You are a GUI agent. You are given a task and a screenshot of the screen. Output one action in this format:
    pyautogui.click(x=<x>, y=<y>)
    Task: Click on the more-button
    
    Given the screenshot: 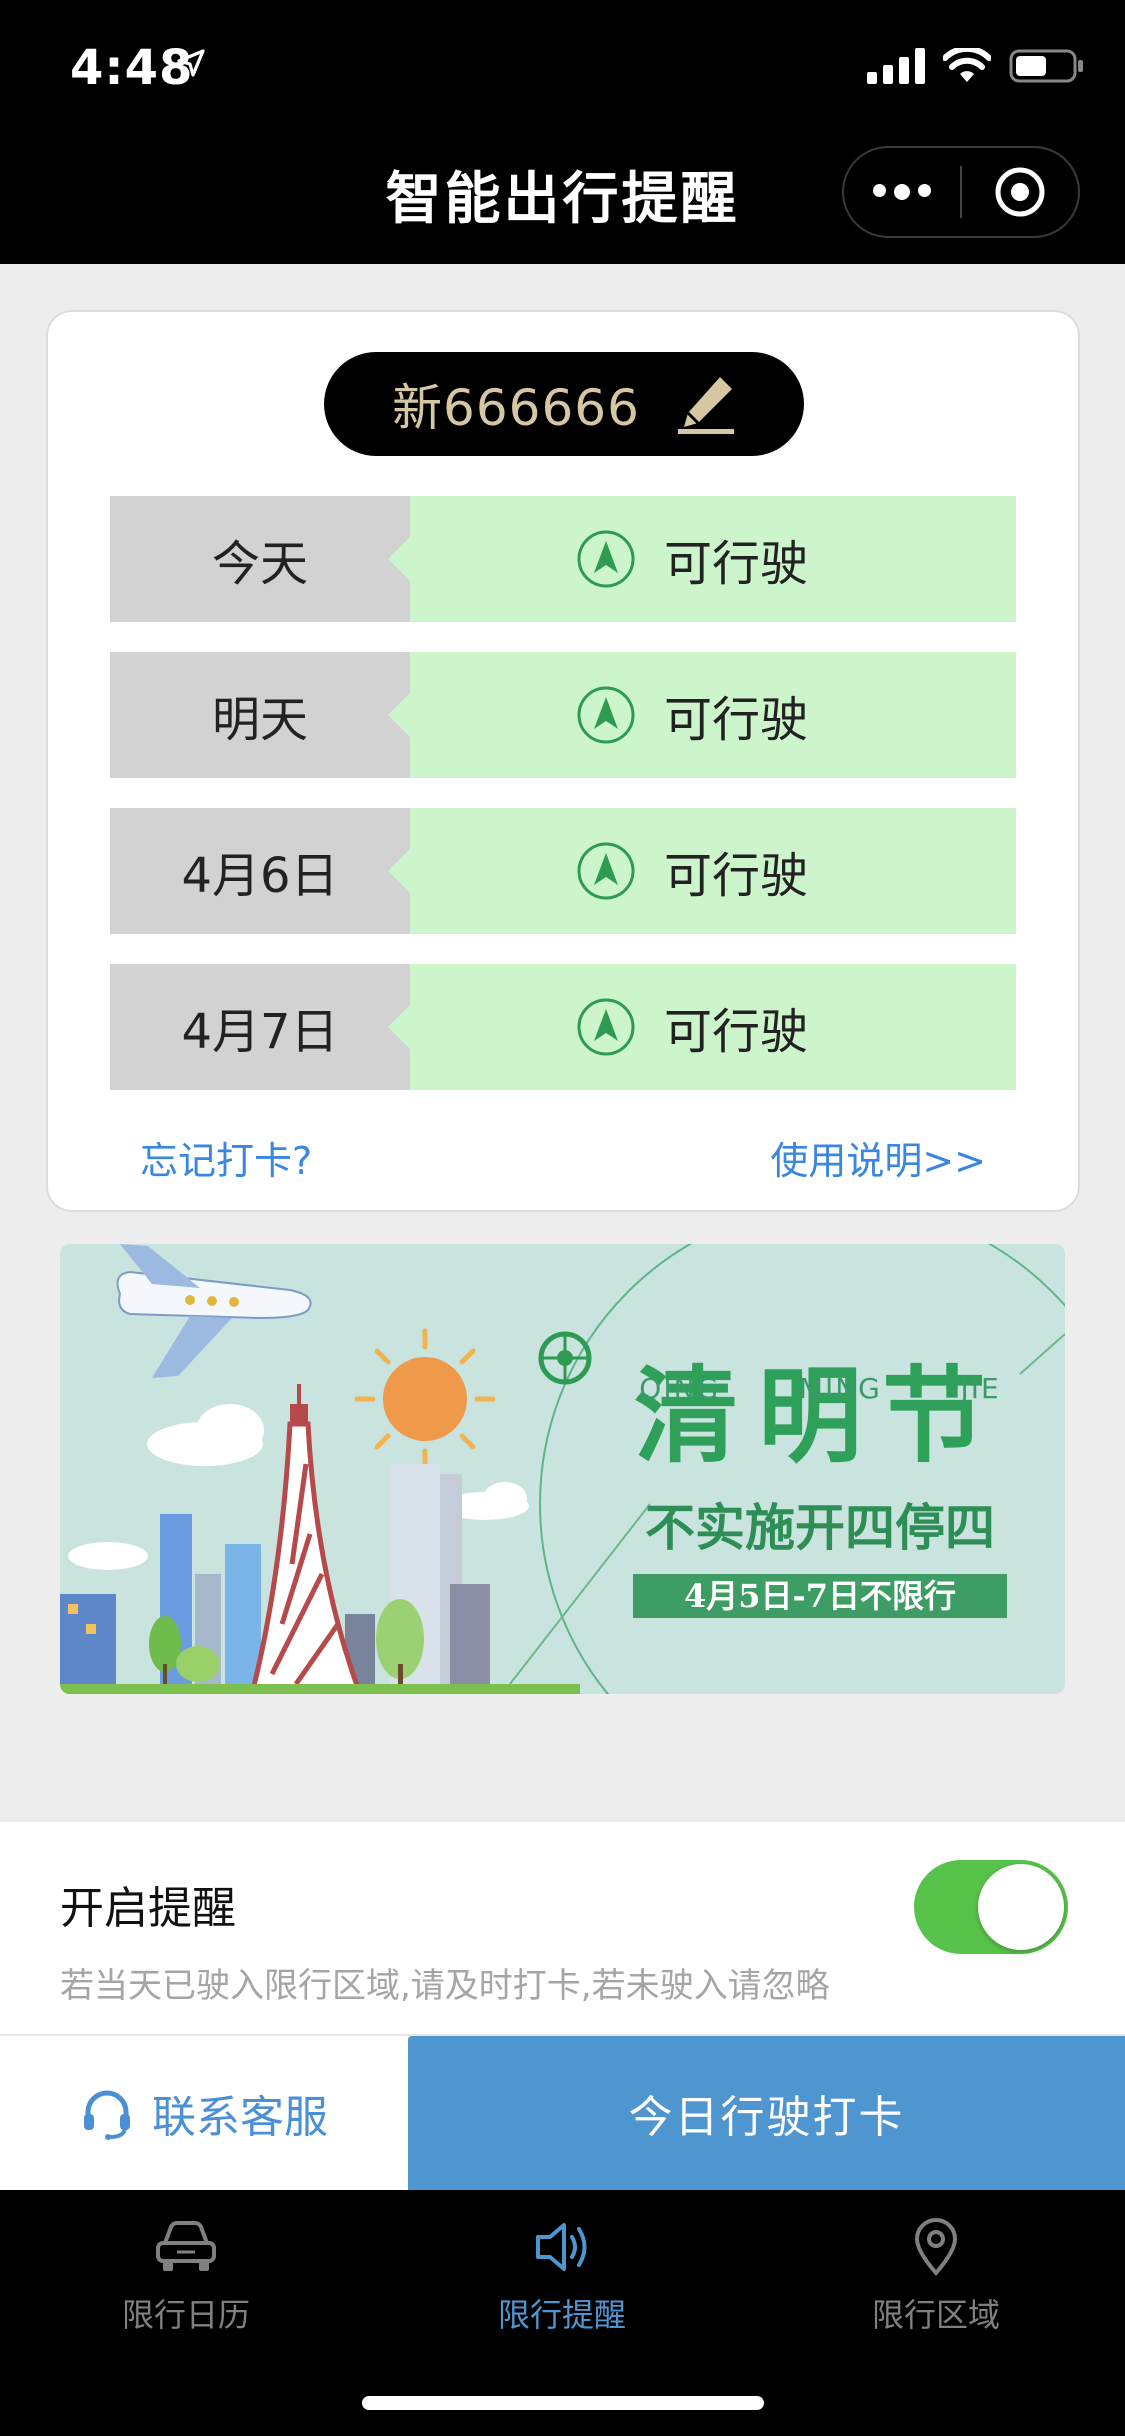 What is the action you would take?
    pyautogui.click(x=902, y=192)
    